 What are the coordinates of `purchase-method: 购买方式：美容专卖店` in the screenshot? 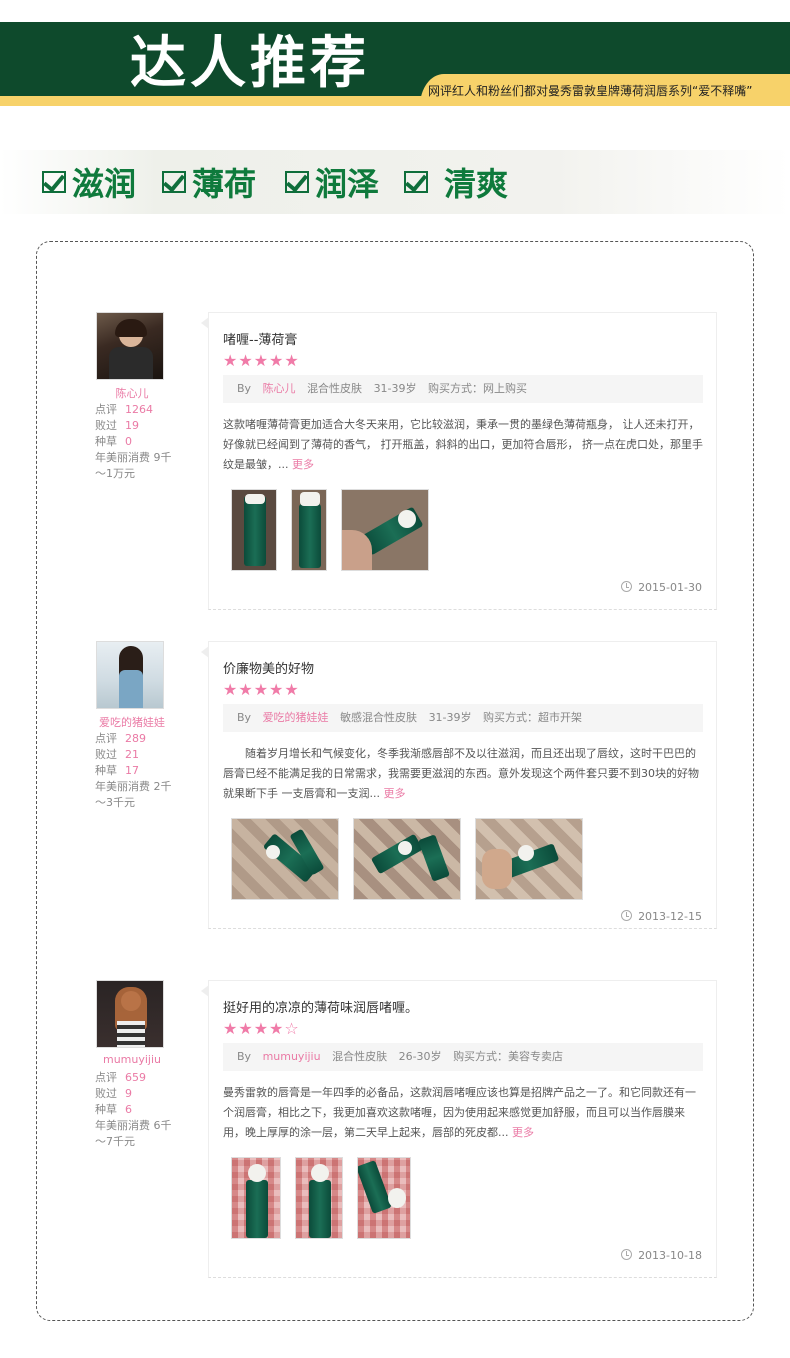 It's located at (508, 1056).